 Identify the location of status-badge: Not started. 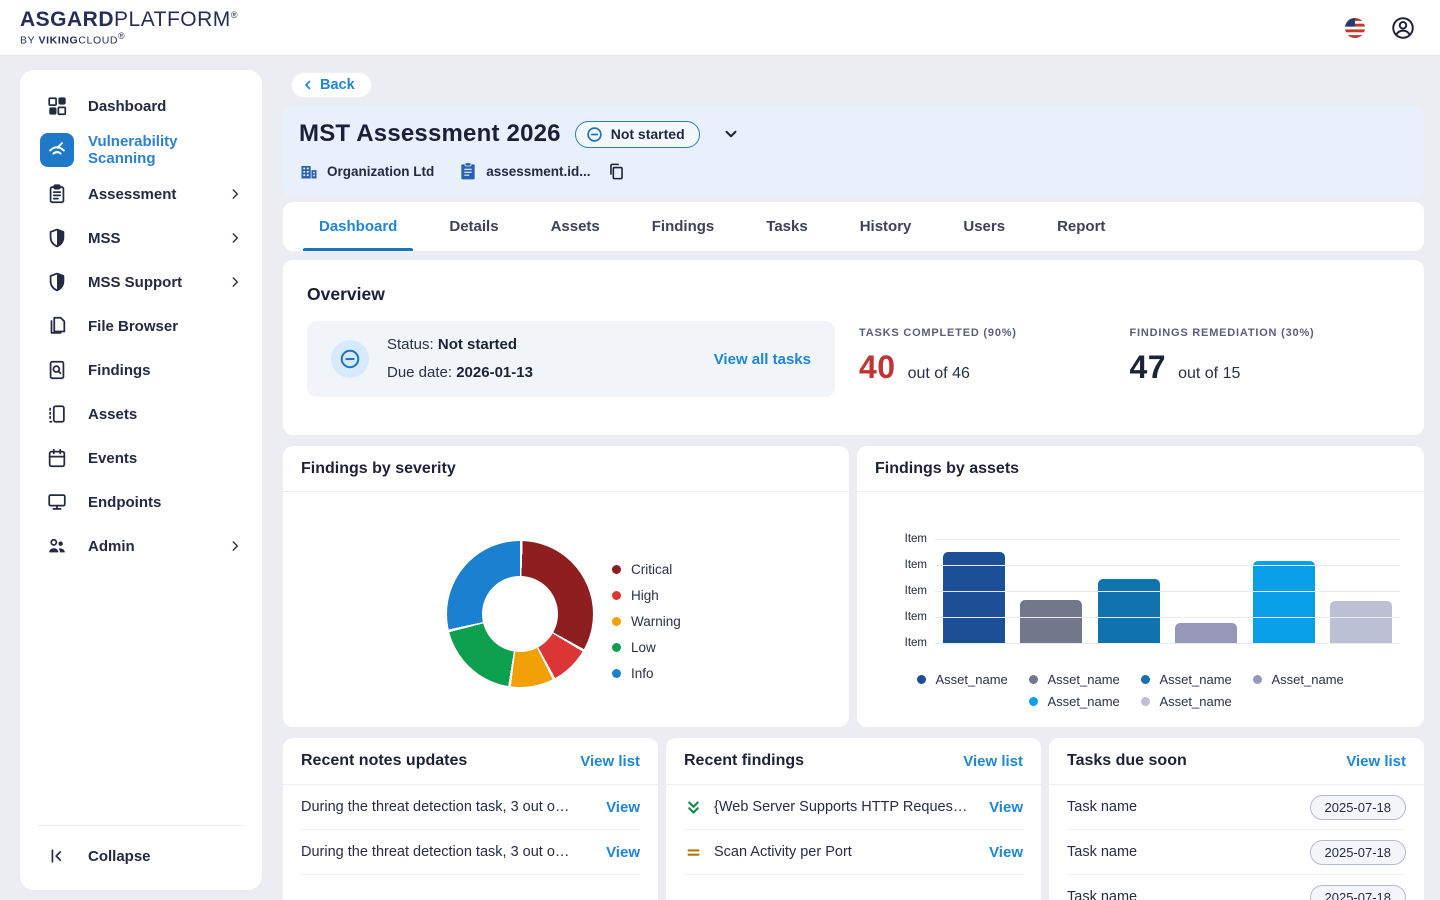
(637, 134).